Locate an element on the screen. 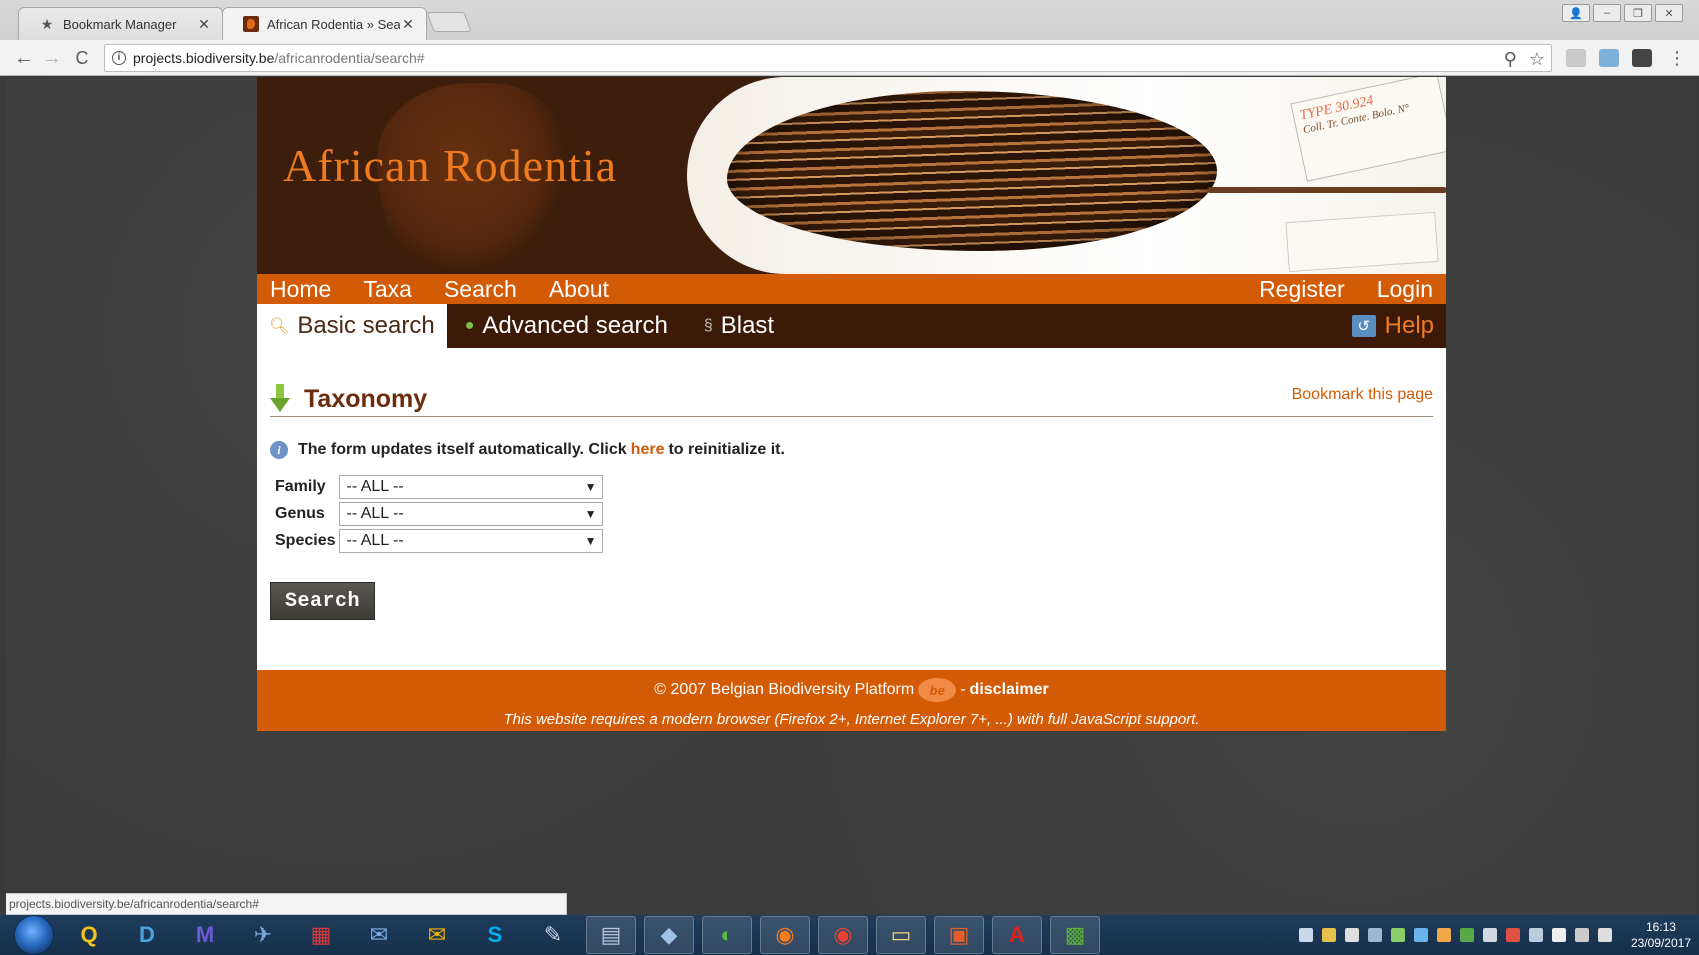 The image size is (1699, 955). tab-blast: § Blast is located at coordinates (733, 326).